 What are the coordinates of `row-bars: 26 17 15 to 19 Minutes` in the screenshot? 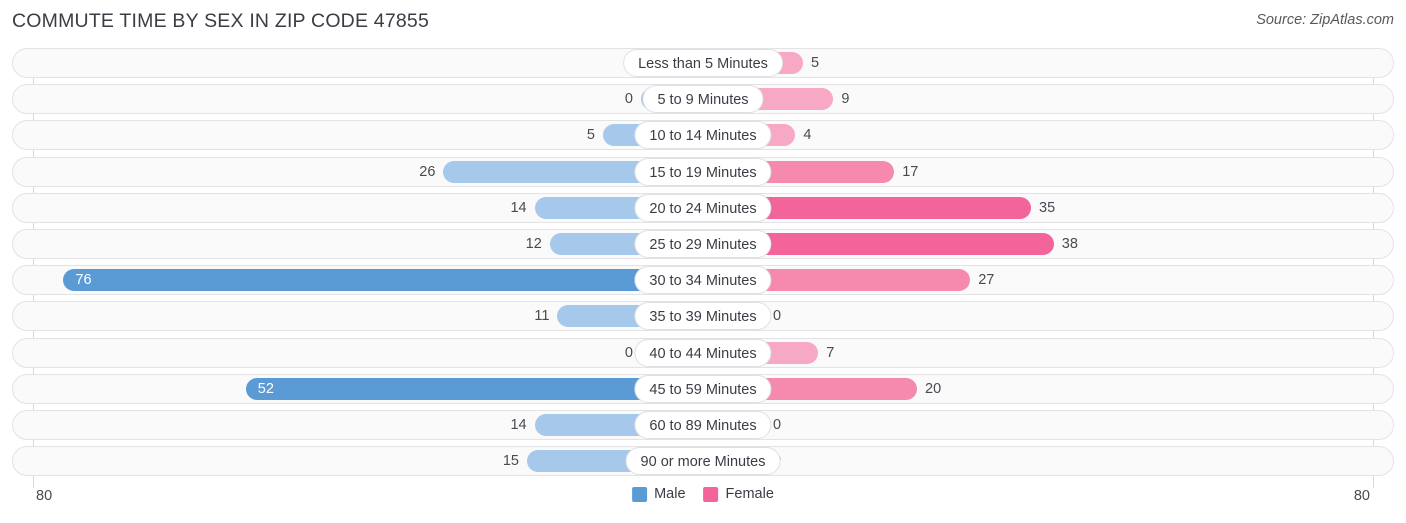 It's located at (703, 172).